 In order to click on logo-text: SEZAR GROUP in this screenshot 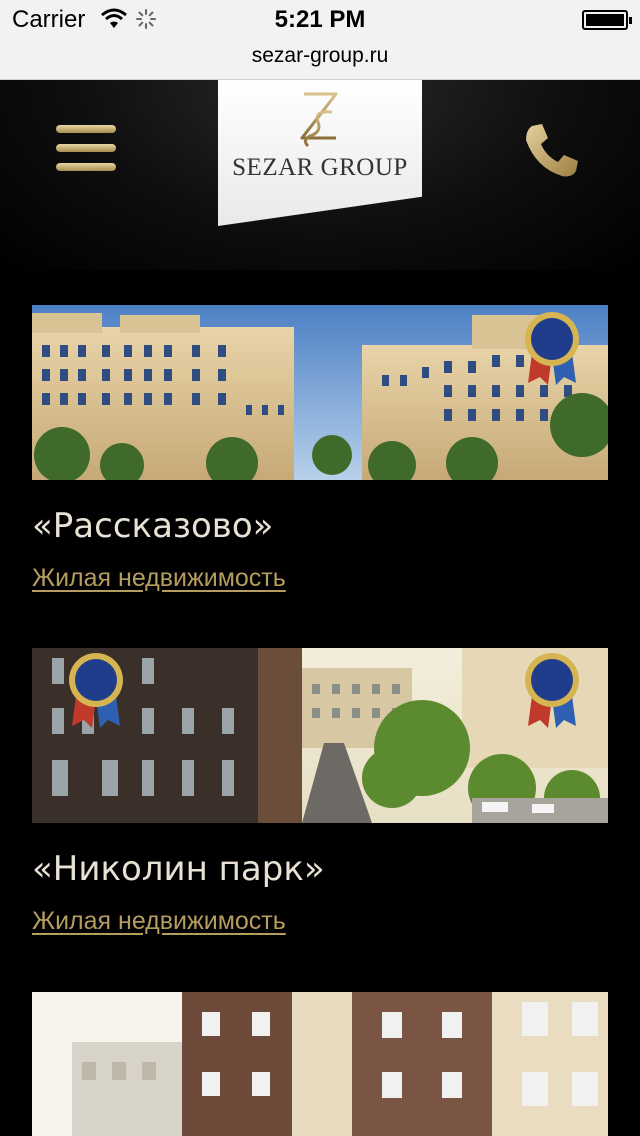, I will do `click(320, 167)`.